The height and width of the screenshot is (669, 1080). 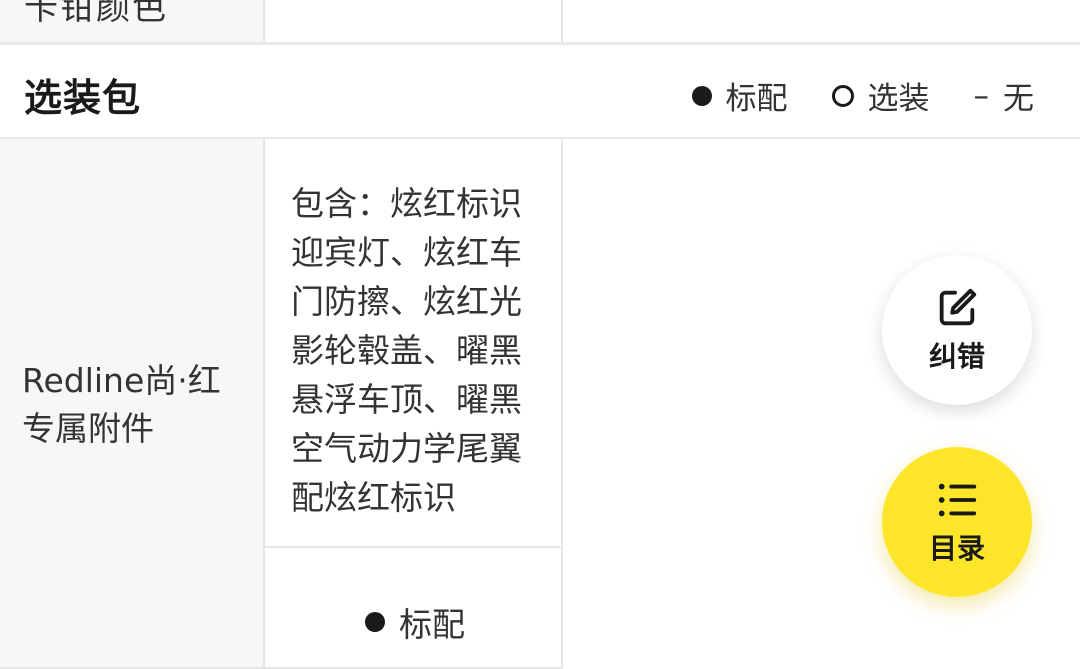 I want to click on previous-row-label-cell: 卡钳颜色, so click(x=132, y=21).